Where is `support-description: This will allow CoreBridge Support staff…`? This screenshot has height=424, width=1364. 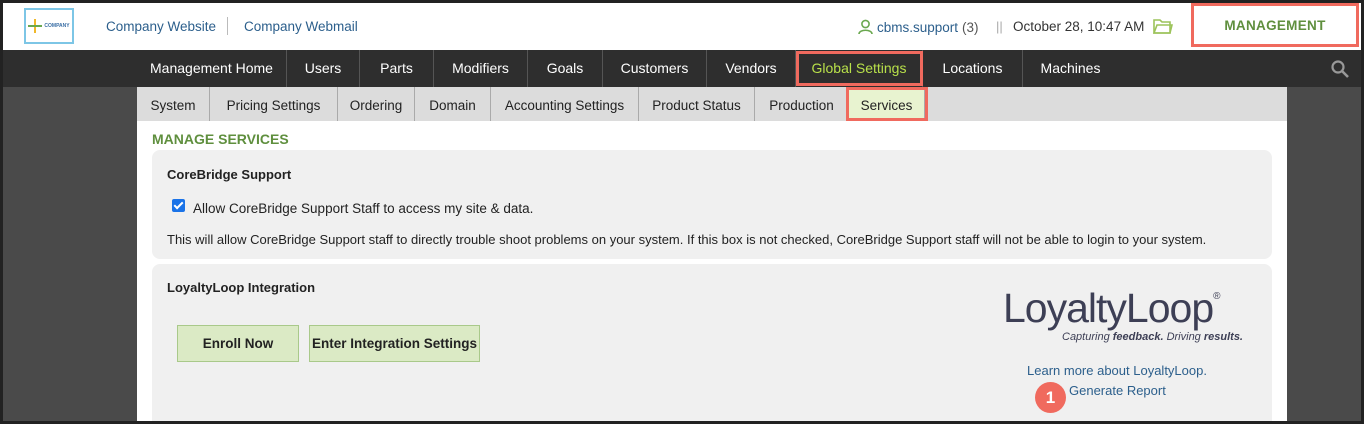
support-description: This will allow CoreBridge Support staff… is located at coordinates (687, 239).